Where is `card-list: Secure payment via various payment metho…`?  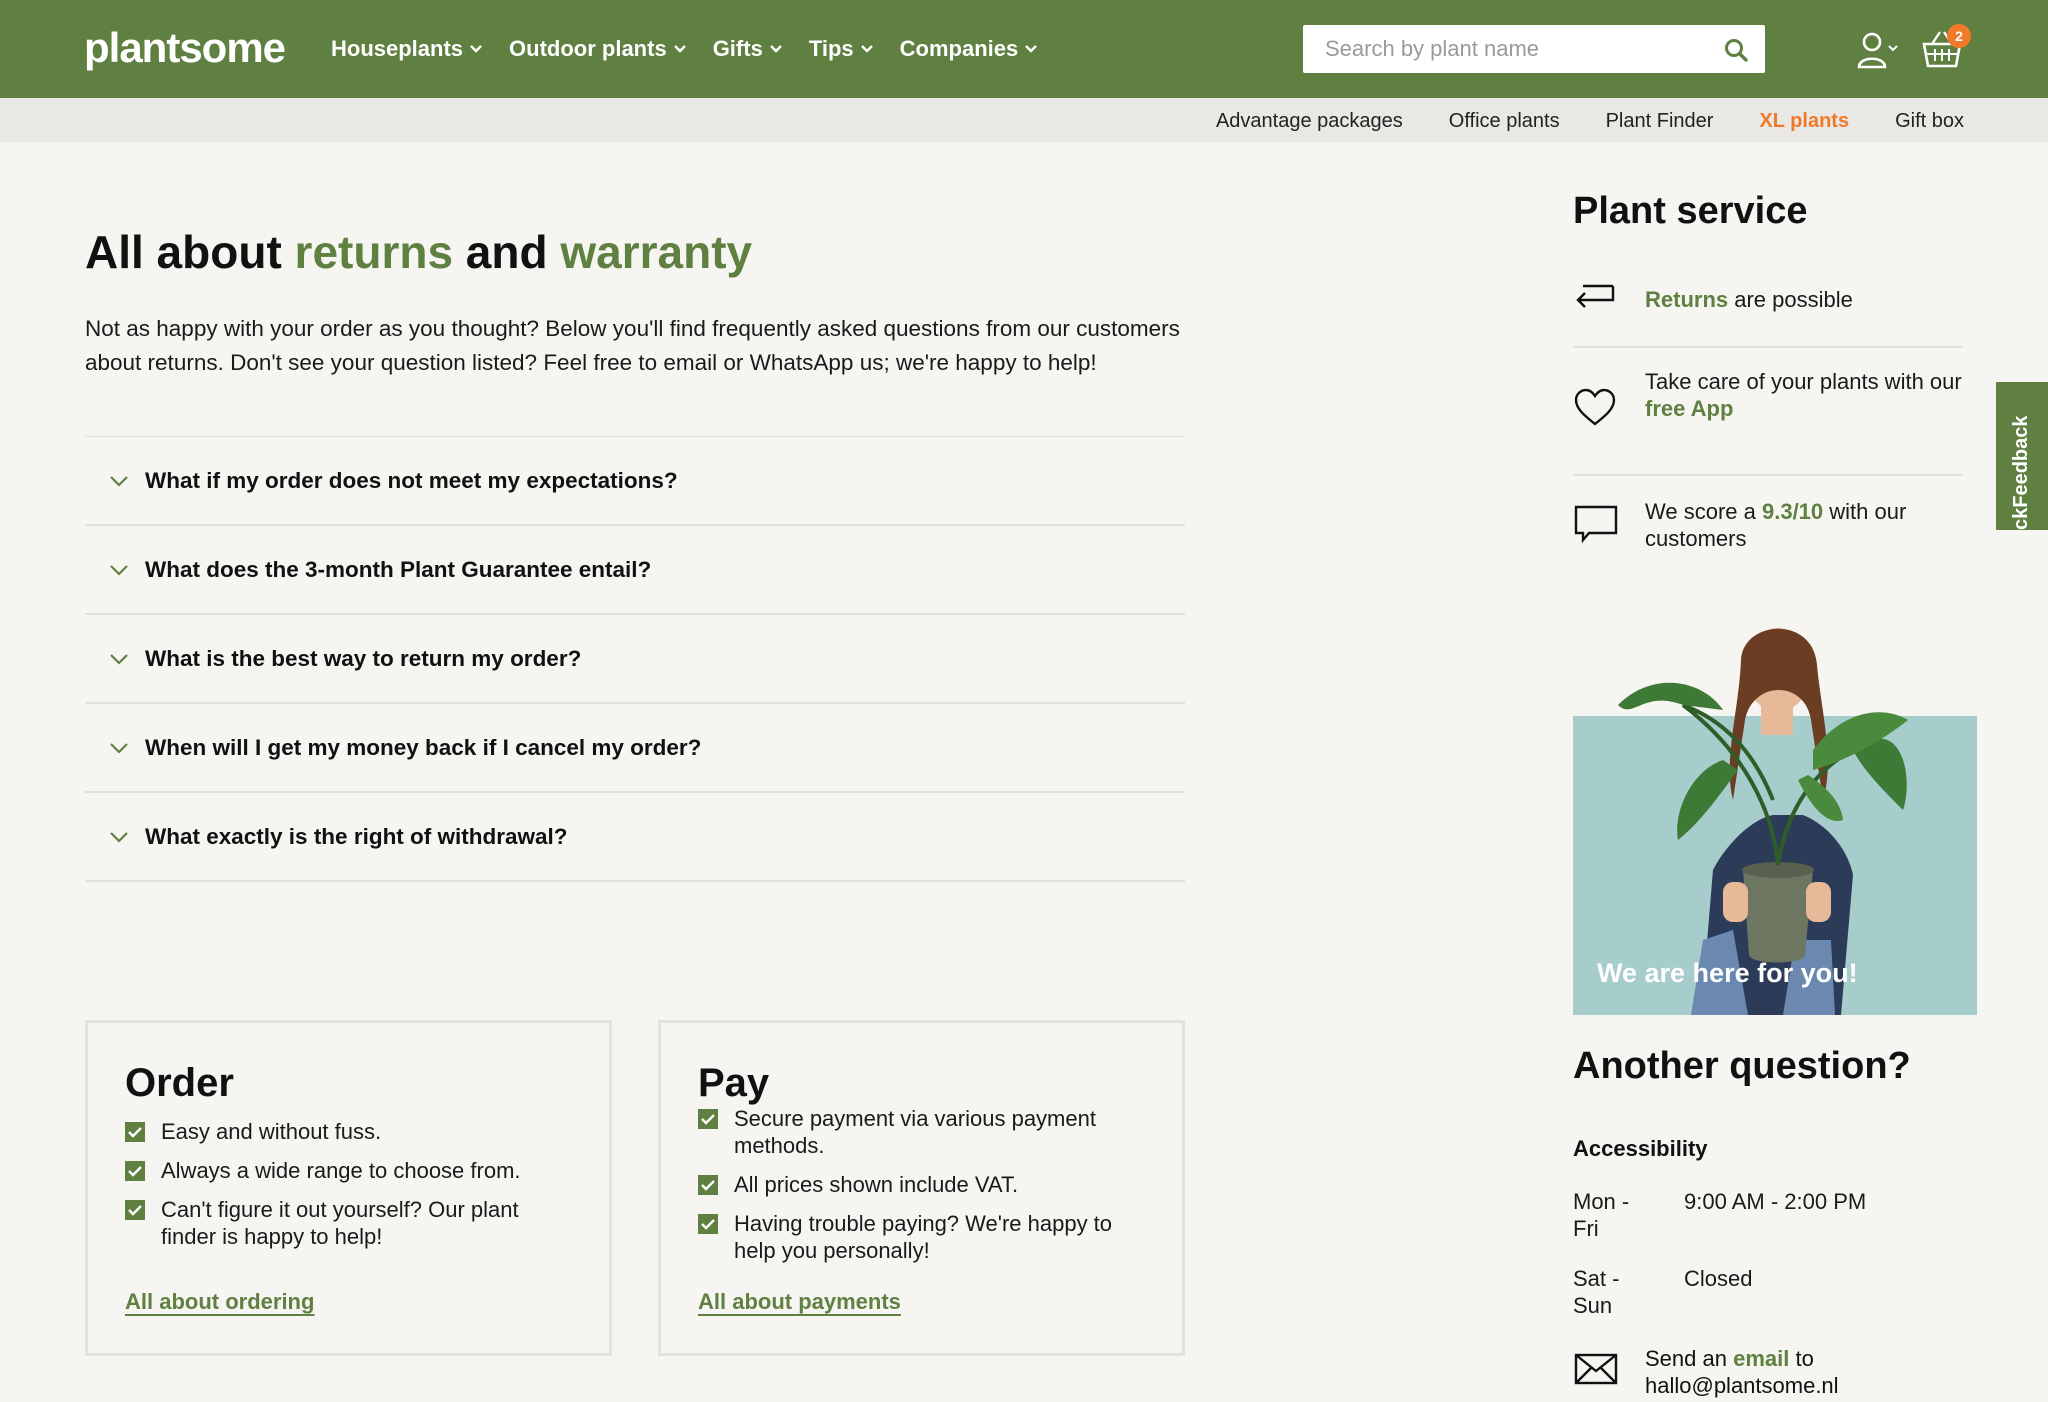 card-list: Secure payment via various payment metho… is located at coordinates (923, 1190).